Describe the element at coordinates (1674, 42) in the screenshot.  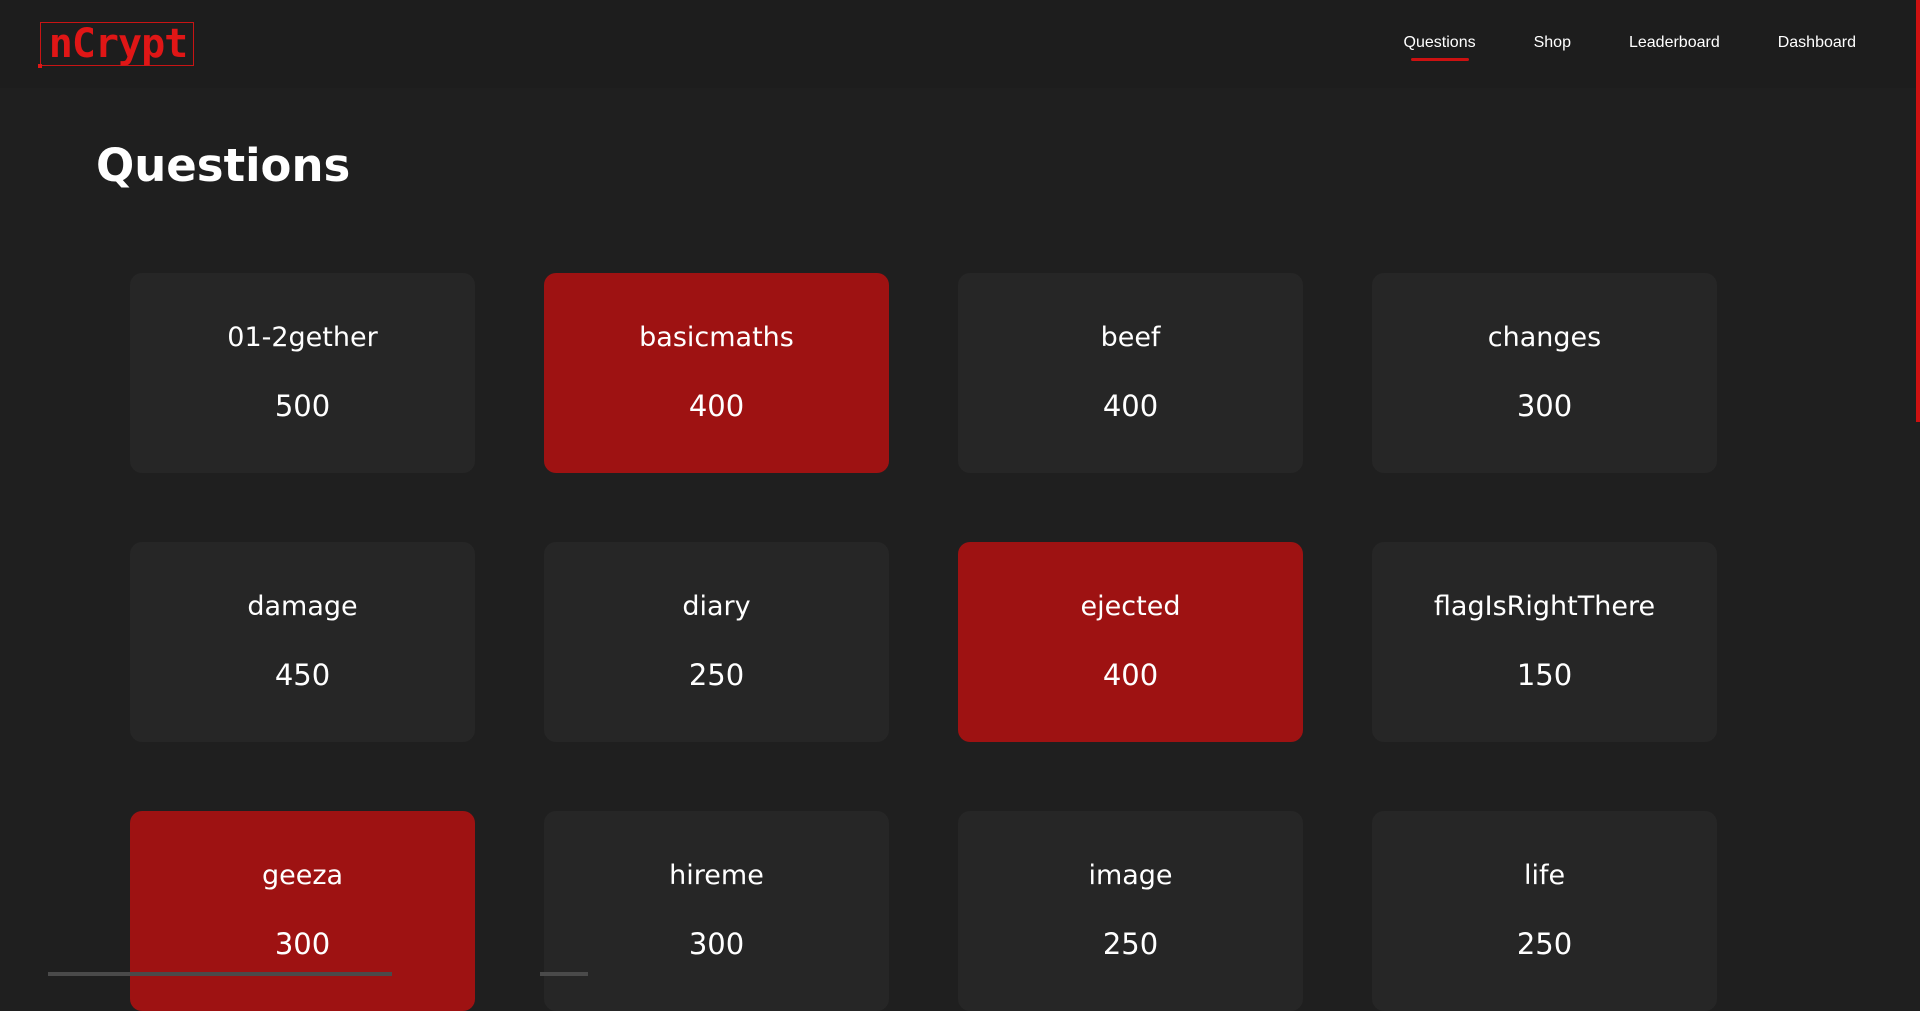
I see `nav-item-label: Leaderboard` at that location.